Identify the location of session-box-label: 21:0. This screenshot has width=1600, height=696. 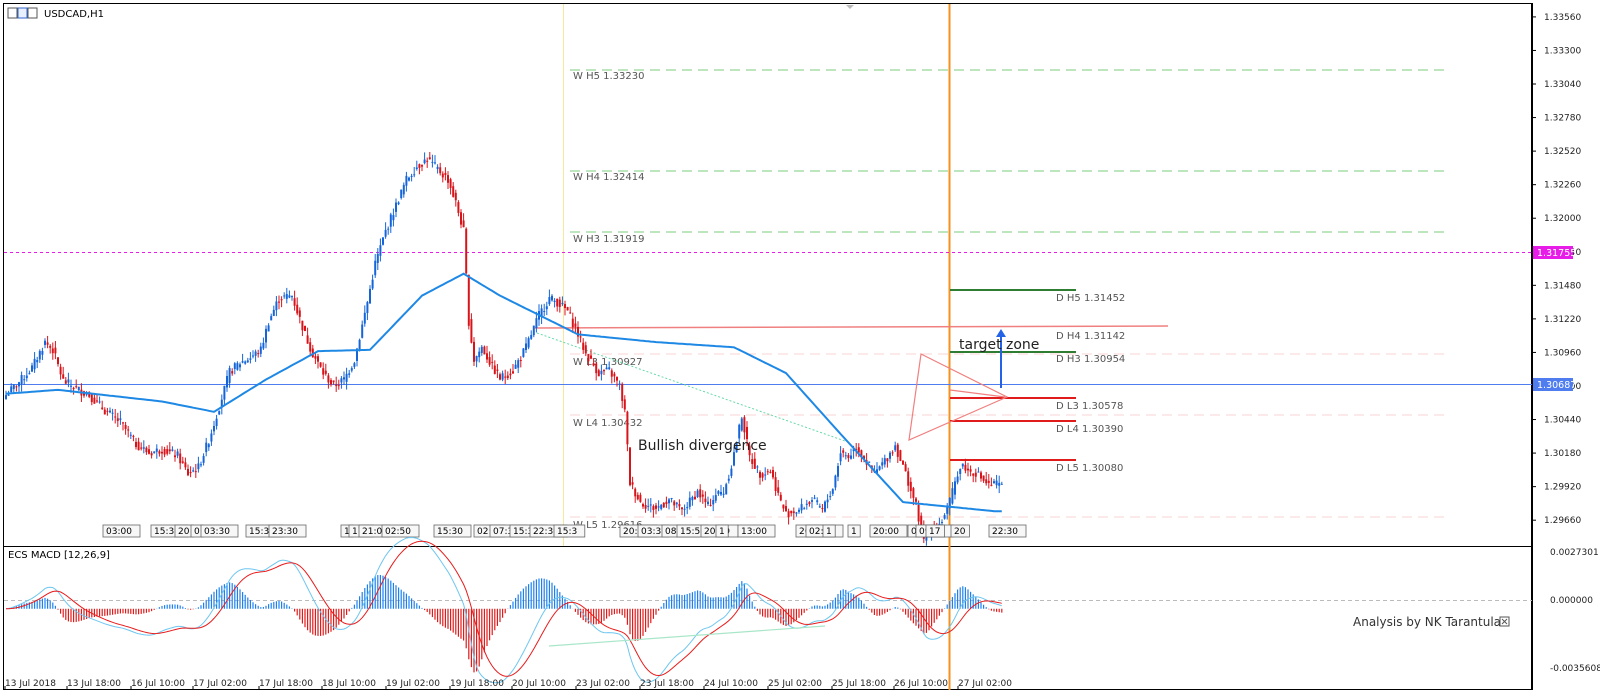
(372, 532).